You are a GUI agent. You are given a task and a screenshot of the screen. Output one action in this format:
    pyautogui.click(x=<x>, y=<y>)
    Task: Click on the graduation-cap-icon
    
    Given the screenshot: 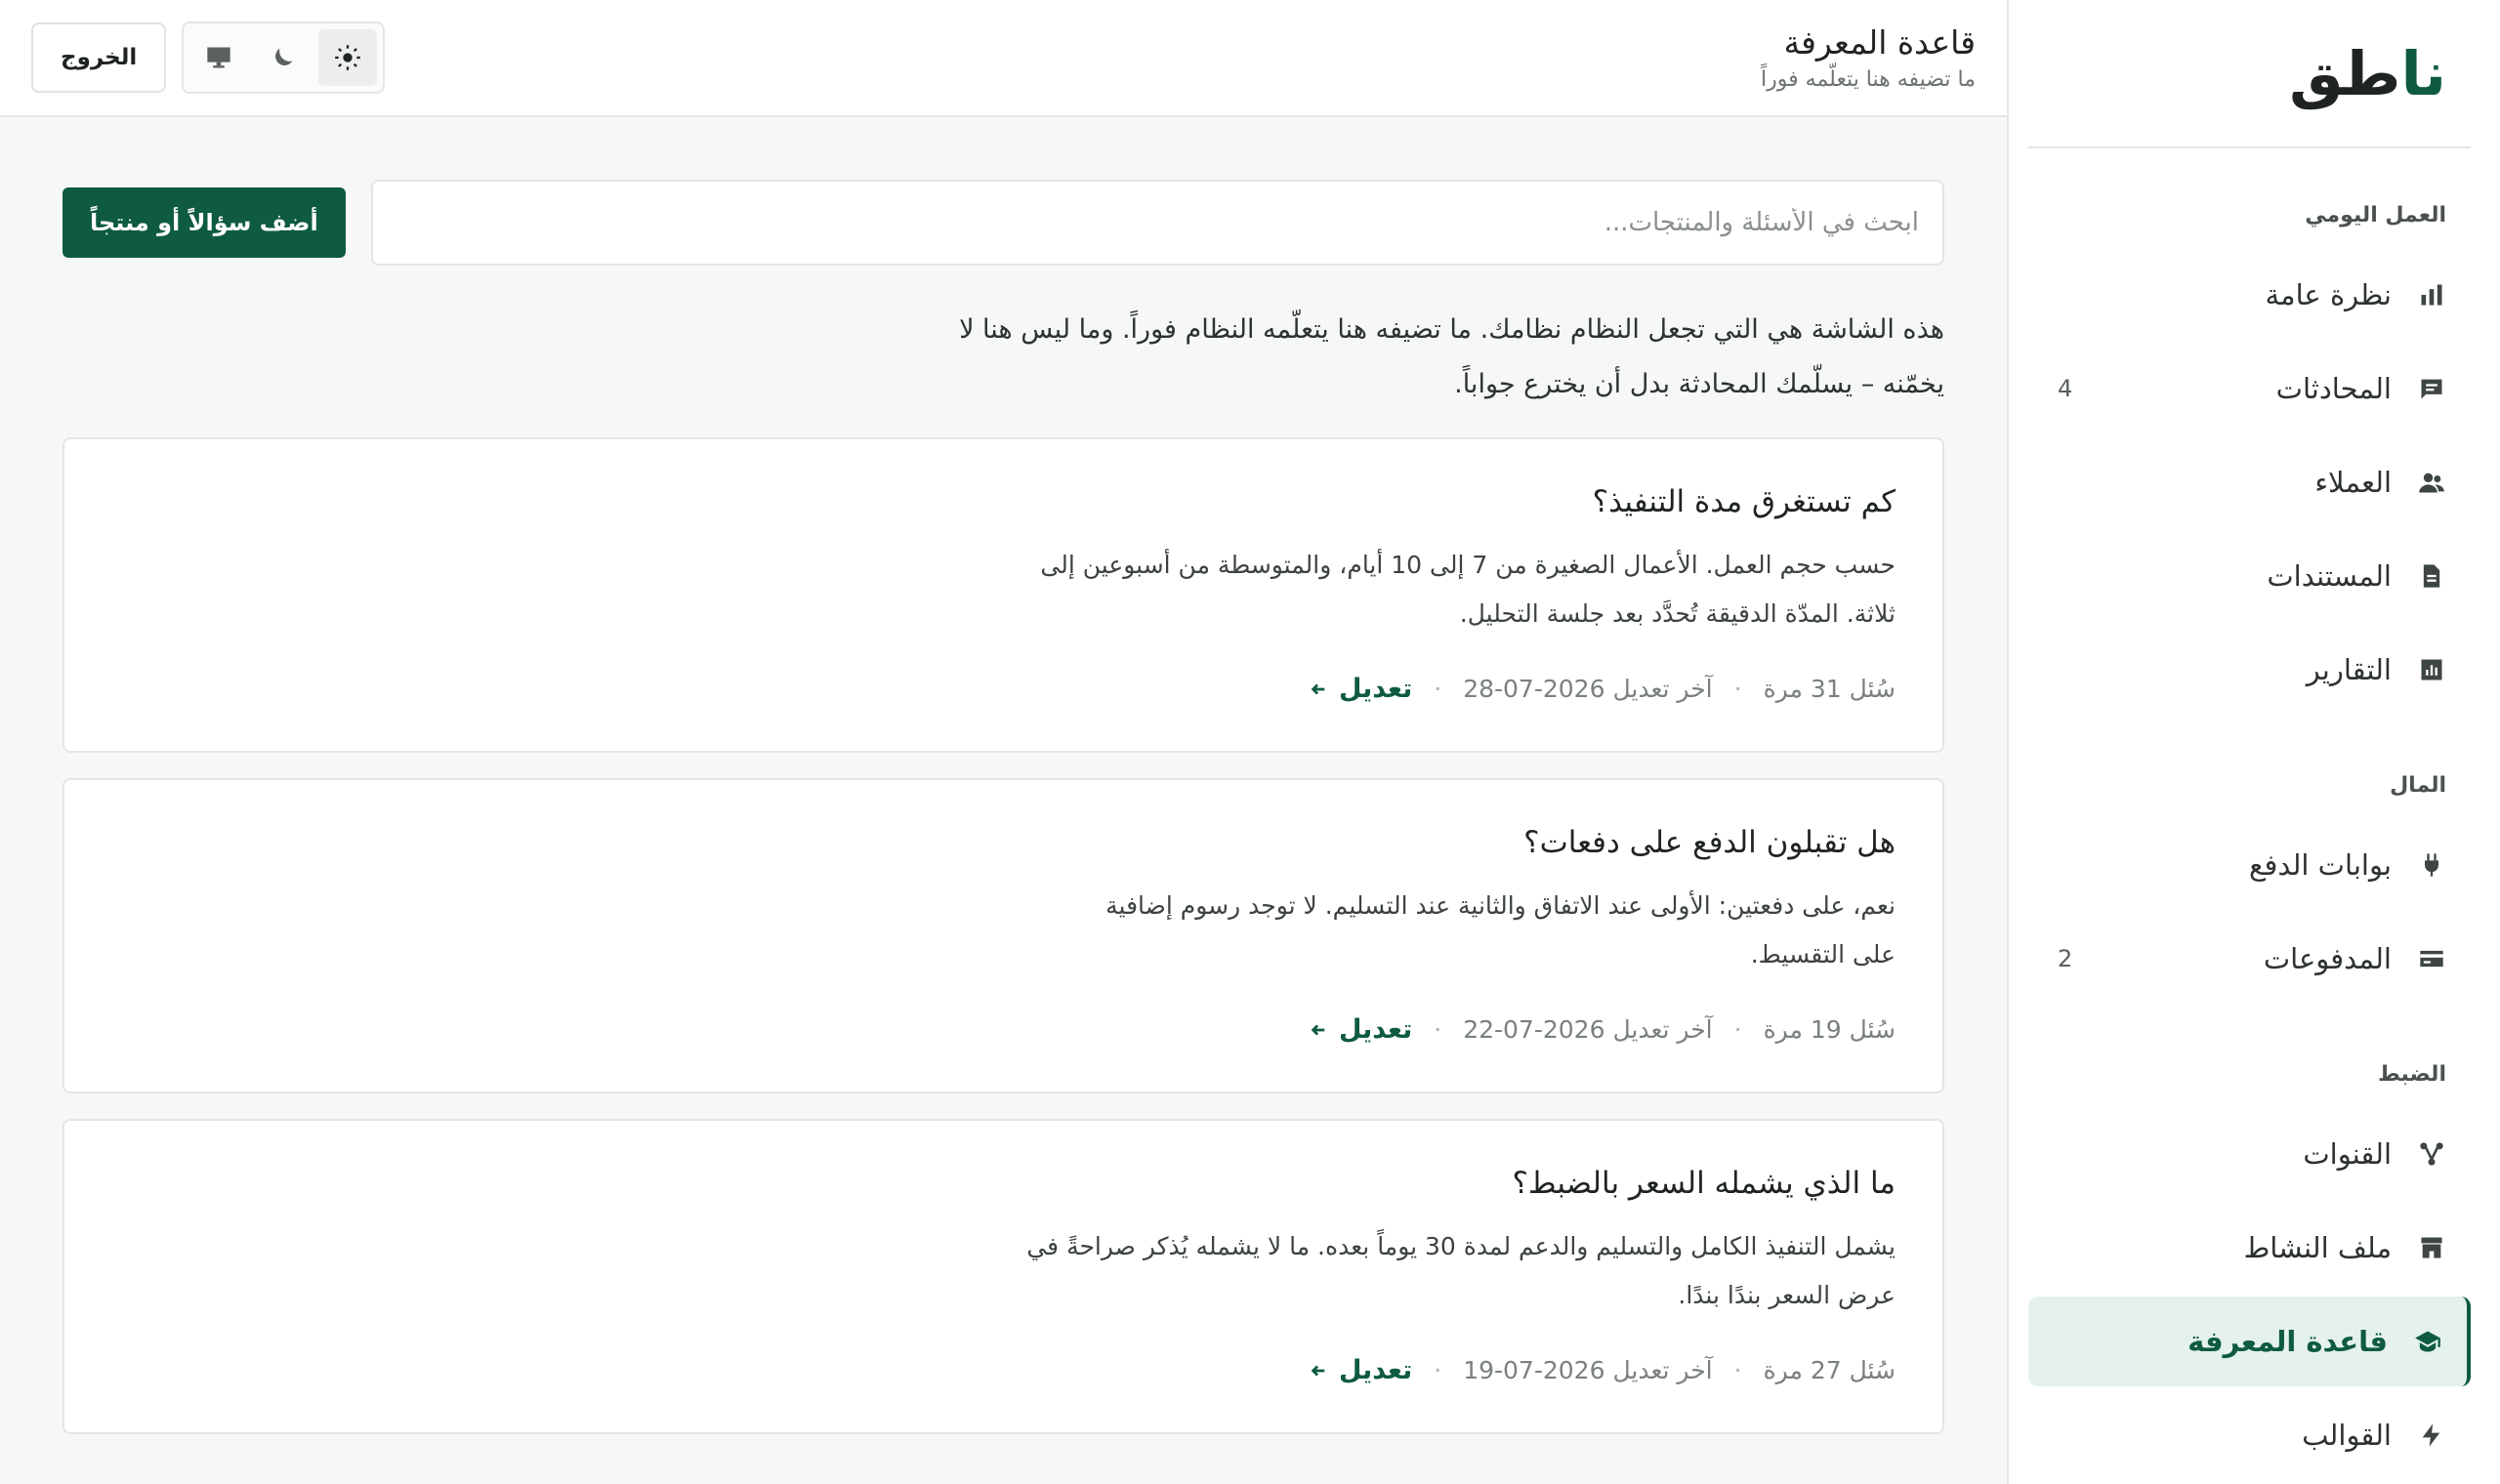 What is the action you would take?
    pyautogui.click(x=2427, y=1342)
    